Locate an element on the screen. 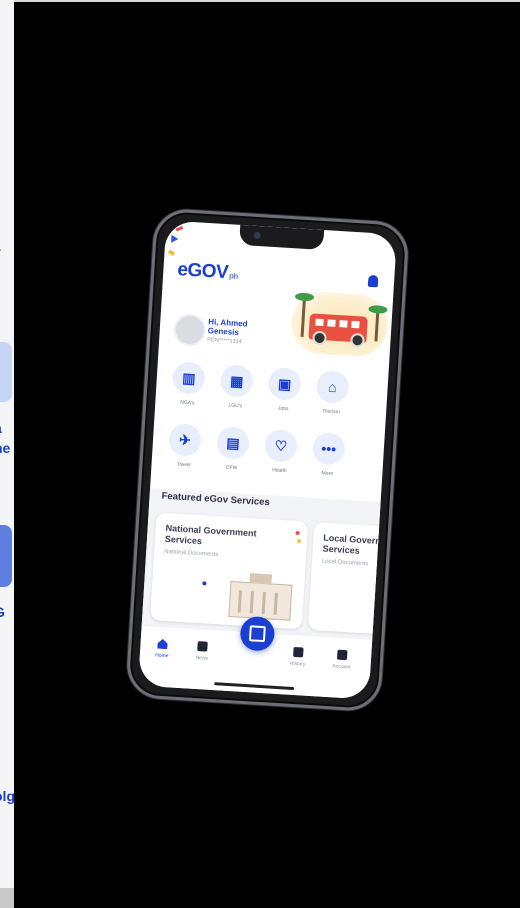 Image resolution: width=520 pixels, height=908 pixels. left-fragment-text: a is located at coordinates (1, 428).